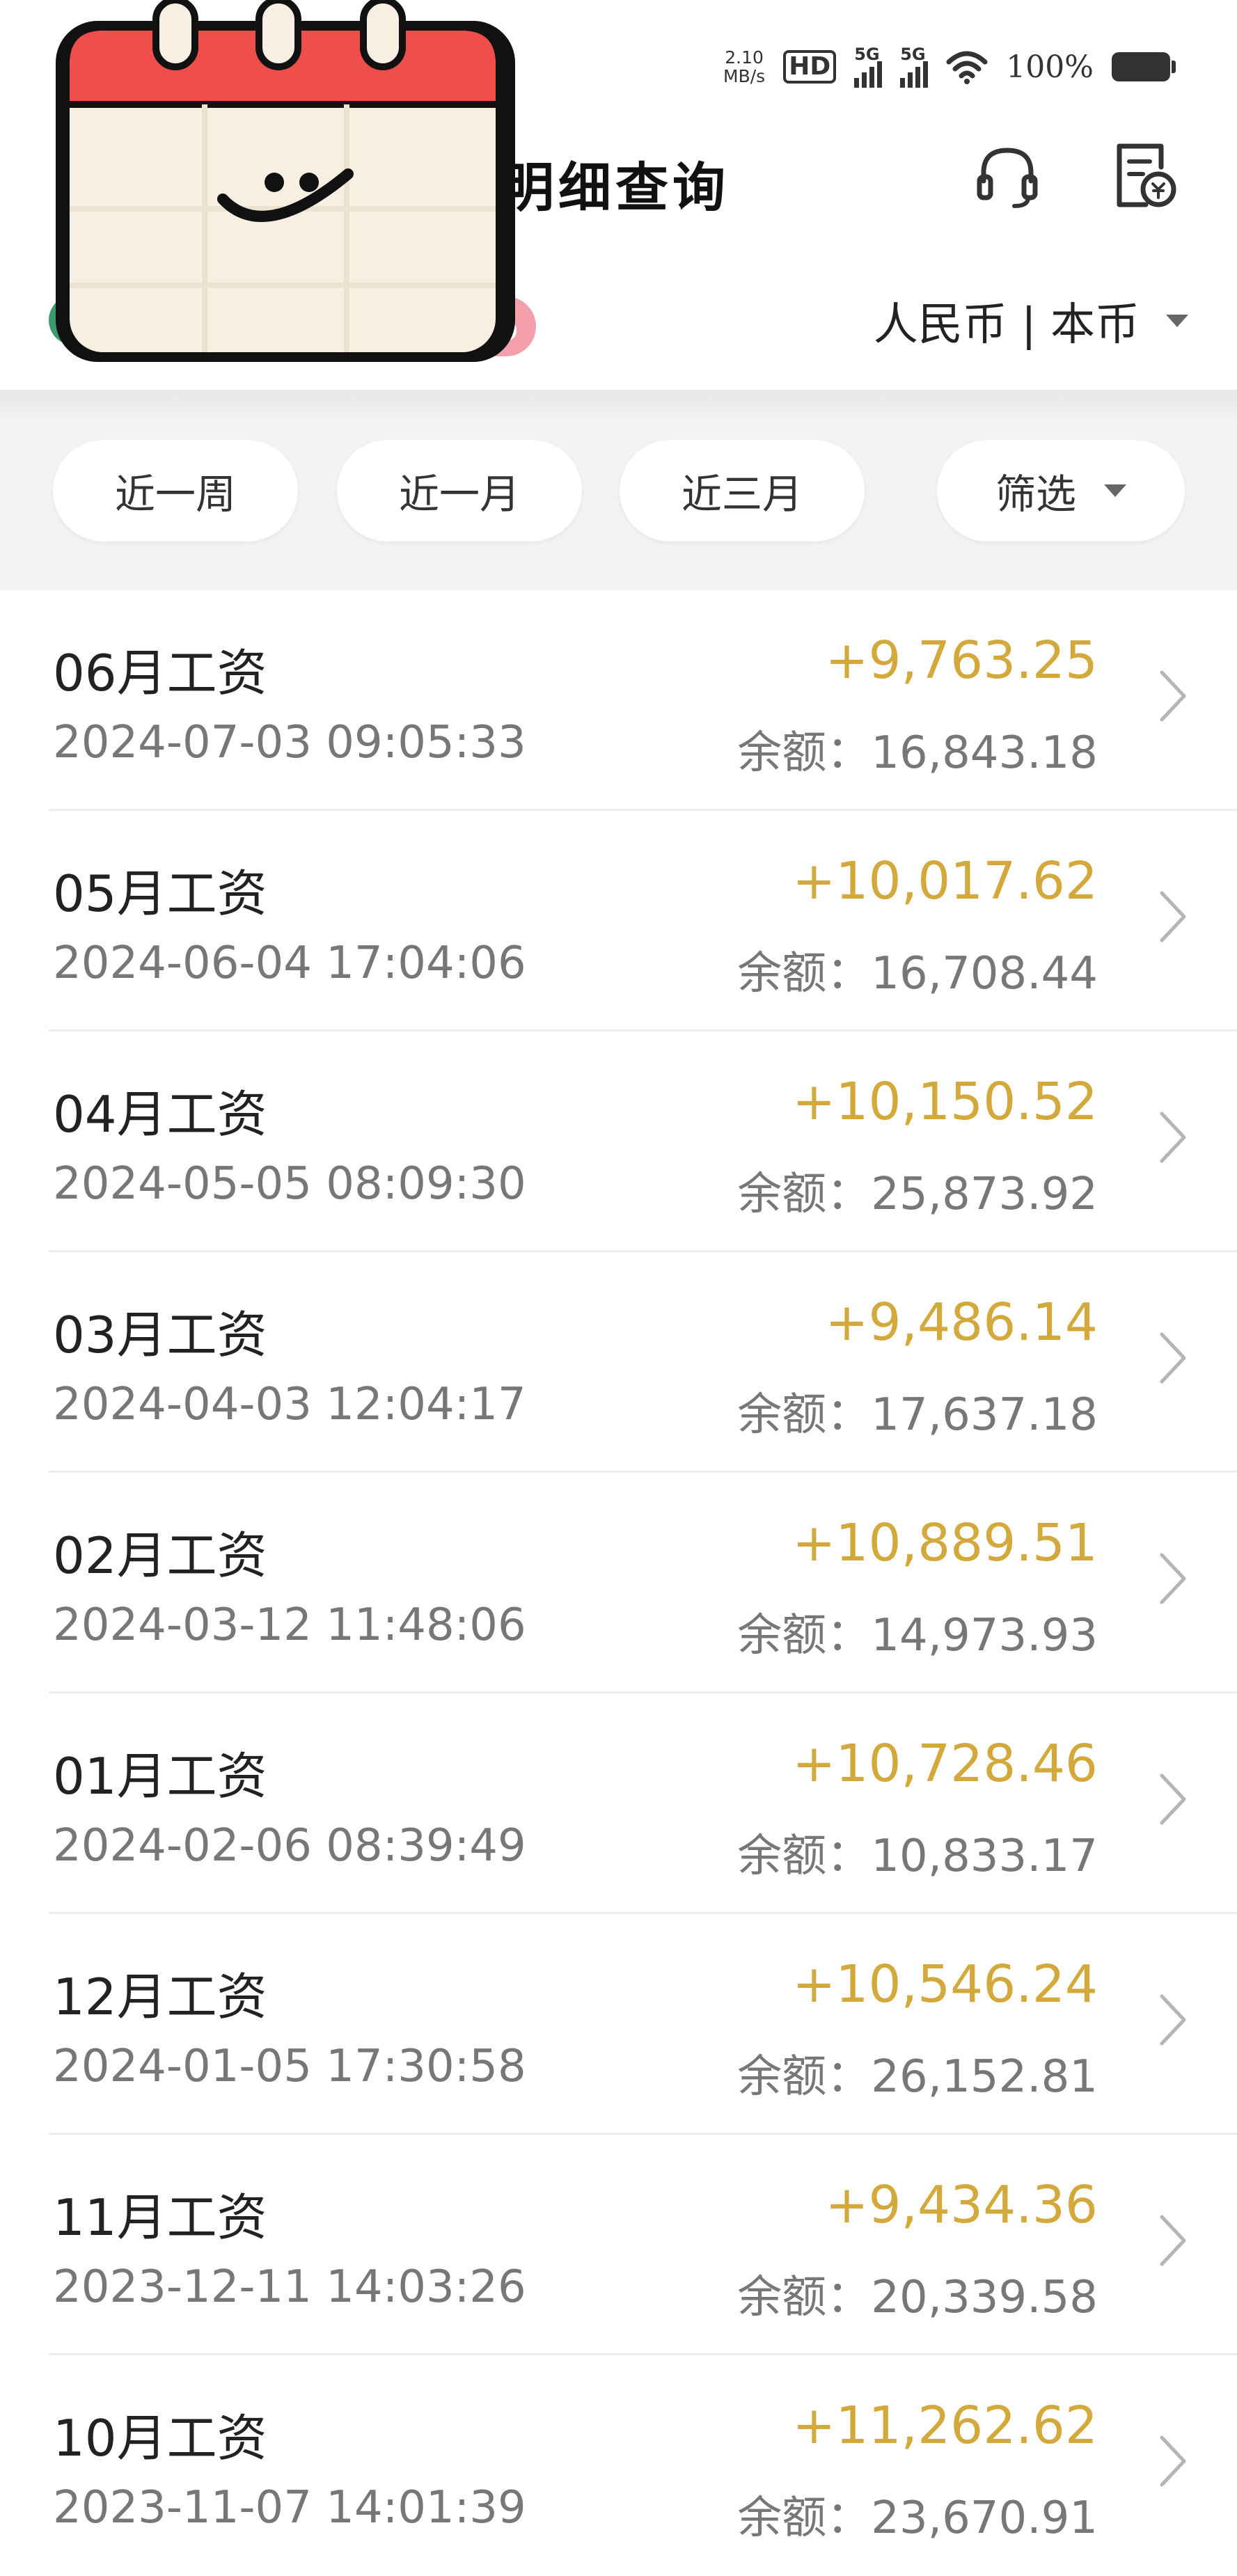  What do you see at coordinates (867, 54) in the screenshot?
I see `signal-type-label: 5G` at bounding box center [867, 54].